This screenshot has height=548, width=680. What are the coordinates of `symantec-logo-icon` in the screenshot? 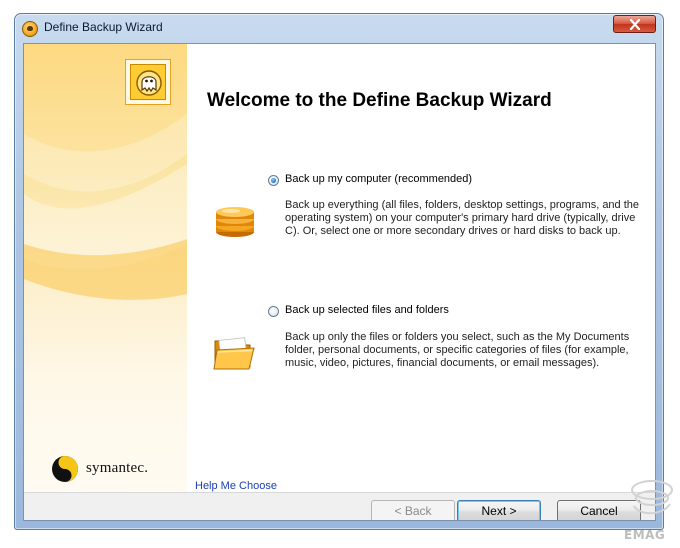 It's located at (65, 469).